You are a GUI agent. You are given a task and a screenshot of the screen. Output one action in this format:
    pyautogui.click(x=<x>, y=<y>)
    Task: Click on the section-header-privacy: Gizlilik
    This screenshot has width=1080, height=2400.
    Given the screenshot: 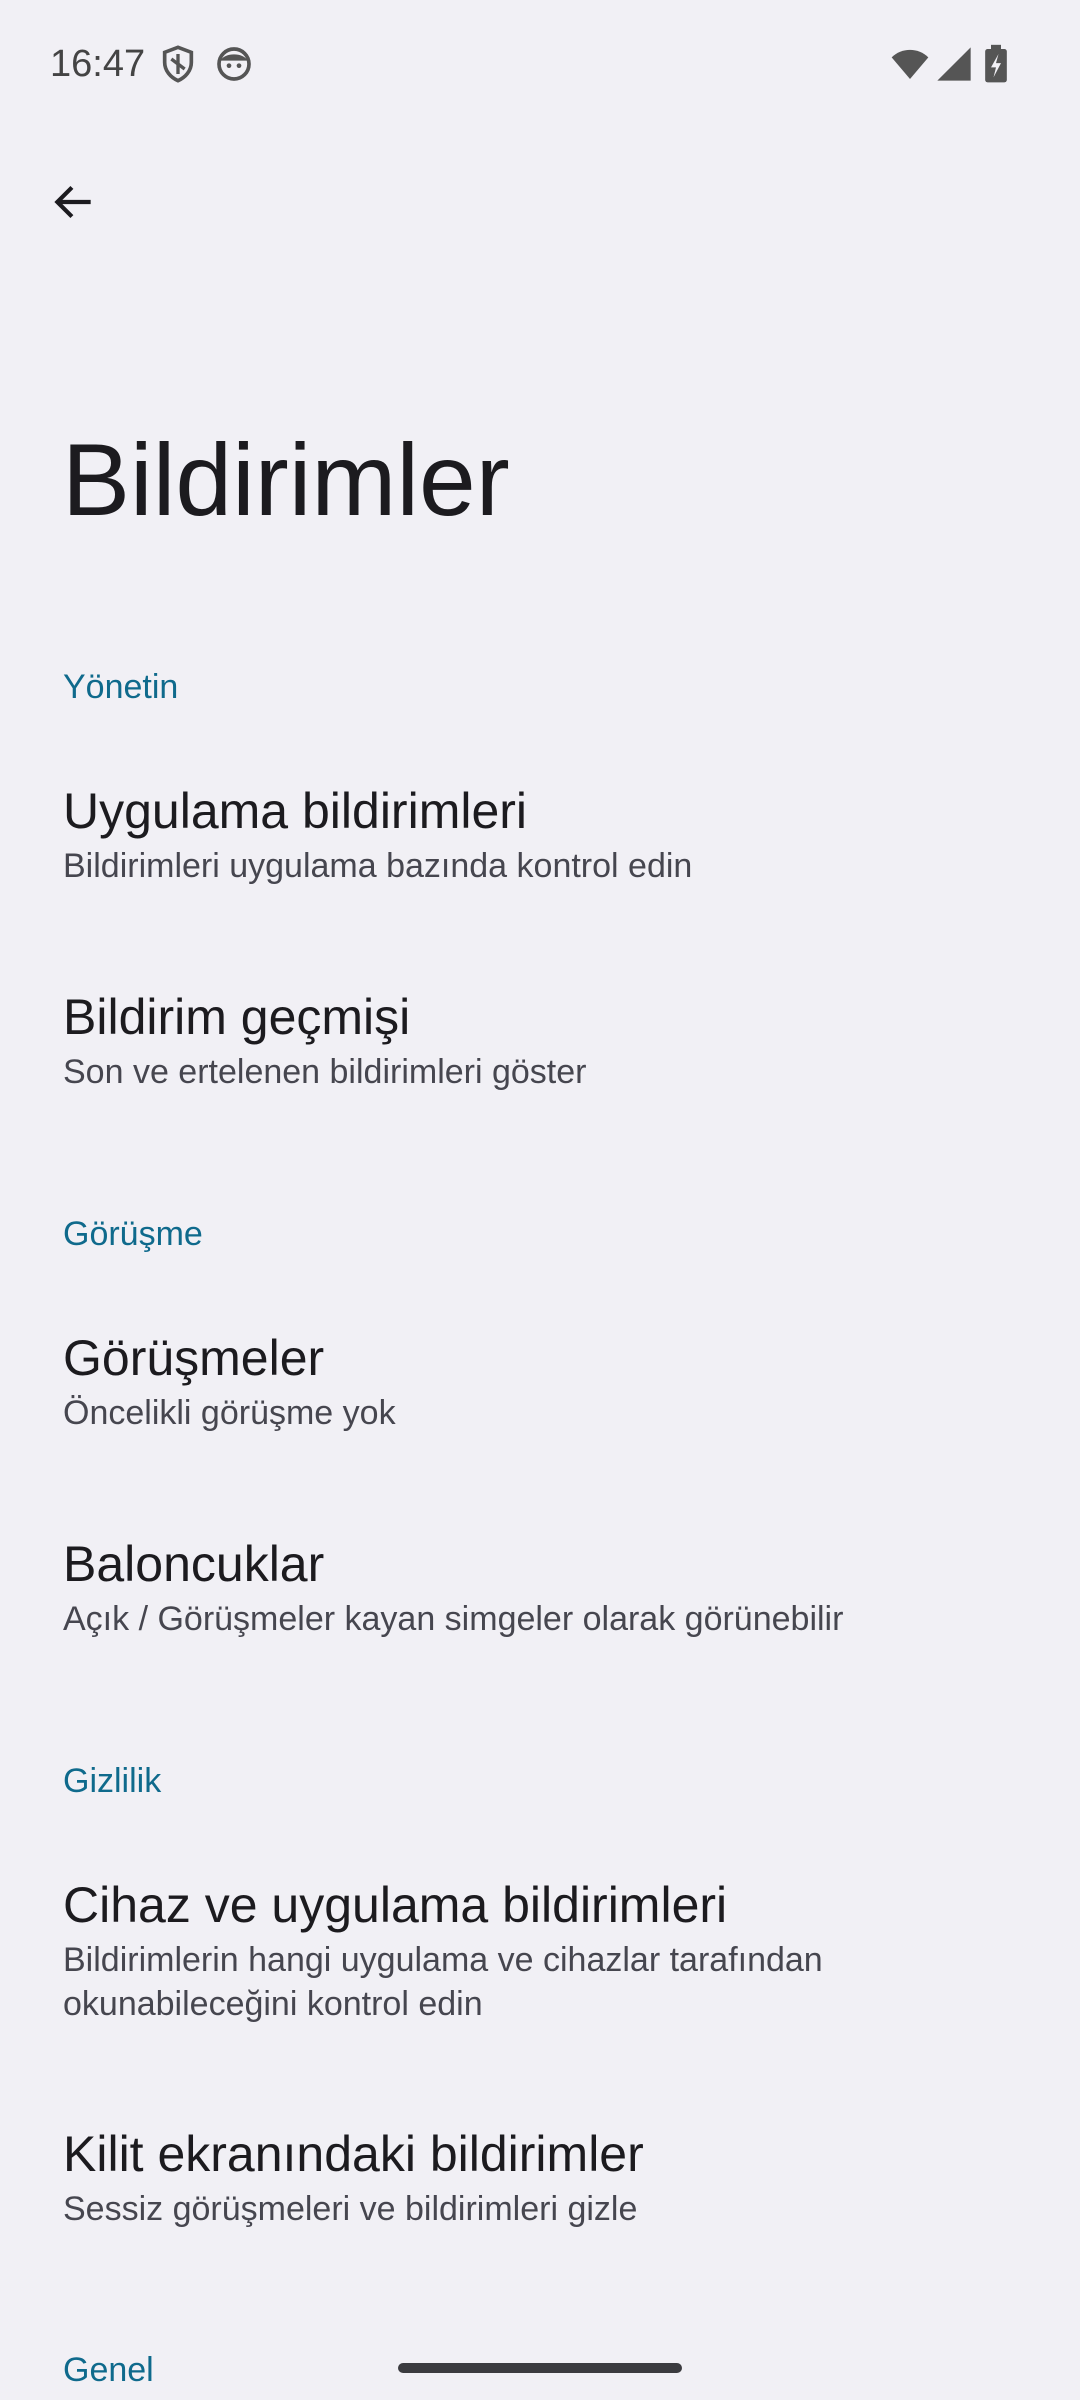 What is the action you would take?
    pyautogui.click(x=112, y=1781)
    